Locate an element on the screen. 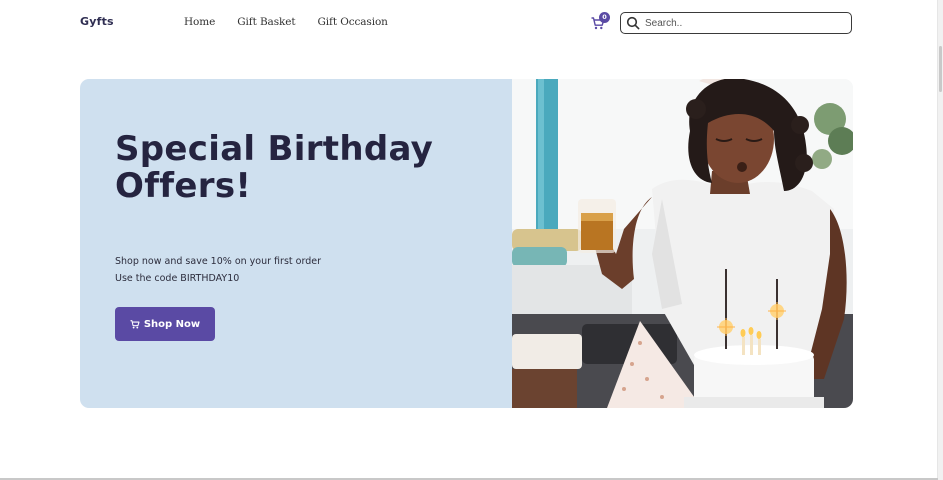 This screenshot has height=480, width=943. search-box is located at coordinates (736, 23).